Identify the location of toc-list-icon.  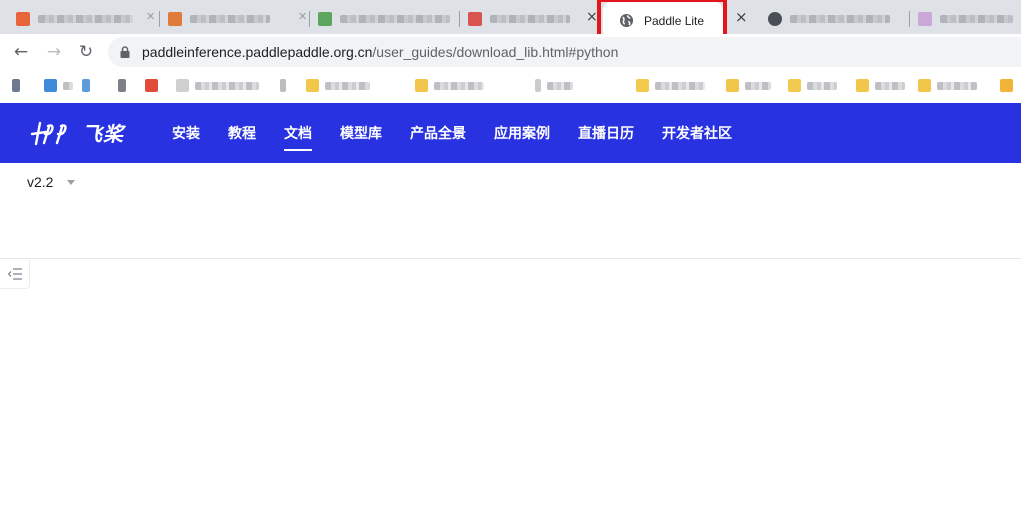
(14, 273).